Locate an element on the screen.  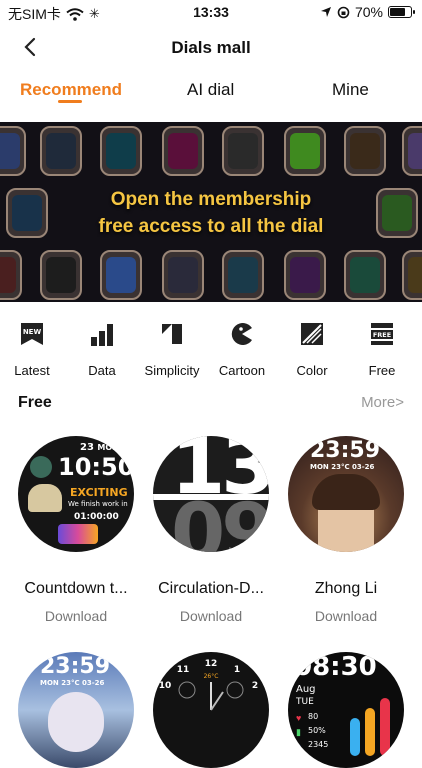
dial-weekday: MON is located at coordinates (108, 447).